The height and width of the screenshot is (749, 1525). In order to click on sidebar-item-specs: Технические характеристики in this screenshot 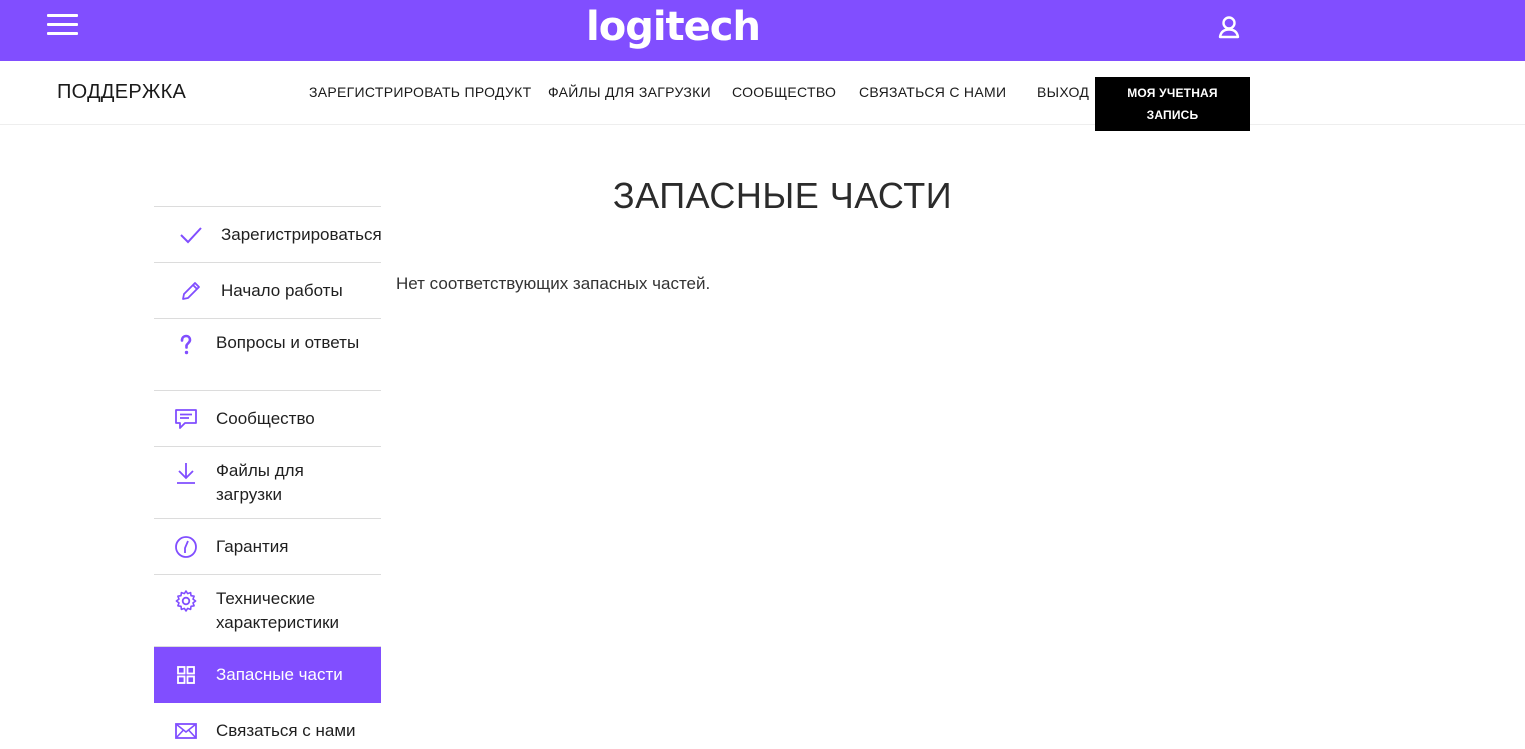, I will do `click(267, 611)`.